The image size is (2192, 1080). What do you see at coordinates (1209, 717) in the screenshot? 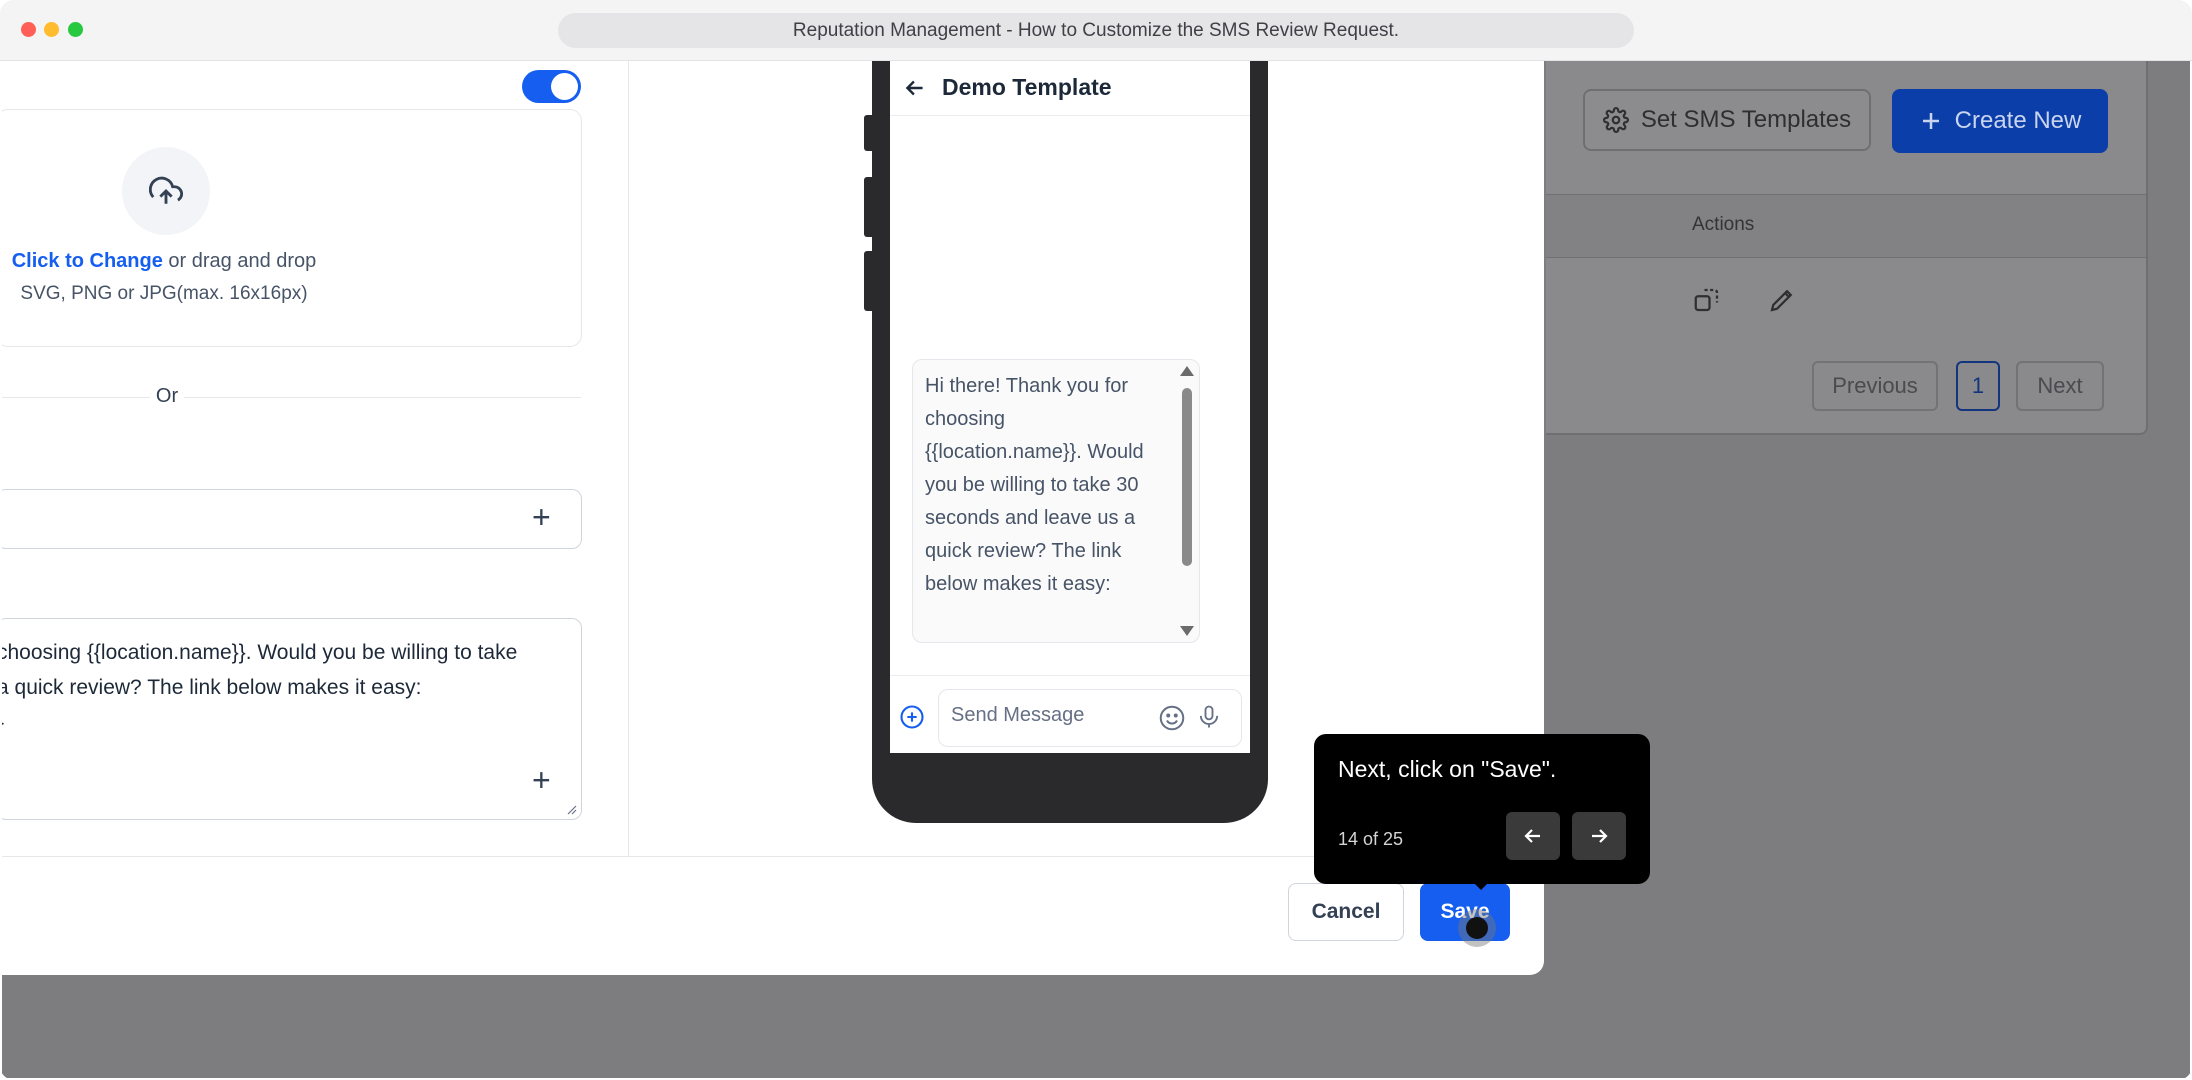
I see `microphone-icon` at bounding box center [1209, 717].